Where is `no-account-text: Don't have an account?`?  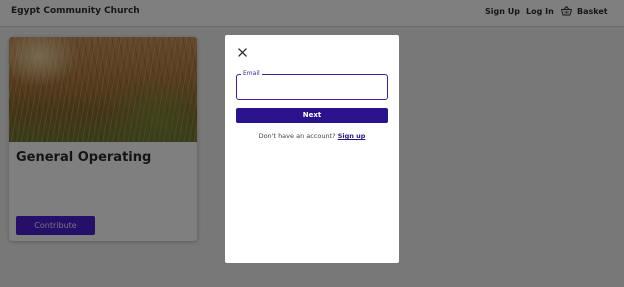 no-account-text: Don't have an account? is located at coordinates (297, 136).